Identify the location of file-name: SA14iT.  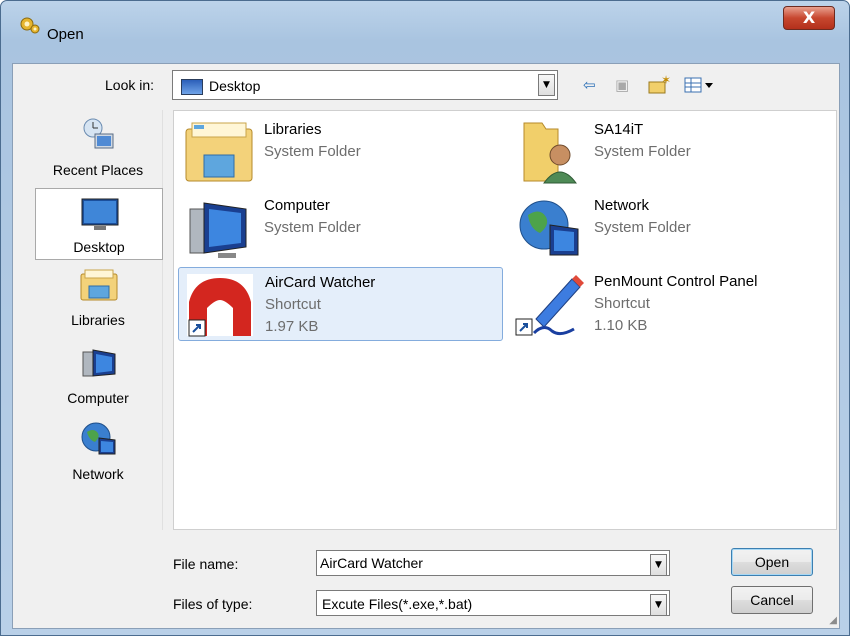
(619, 129).